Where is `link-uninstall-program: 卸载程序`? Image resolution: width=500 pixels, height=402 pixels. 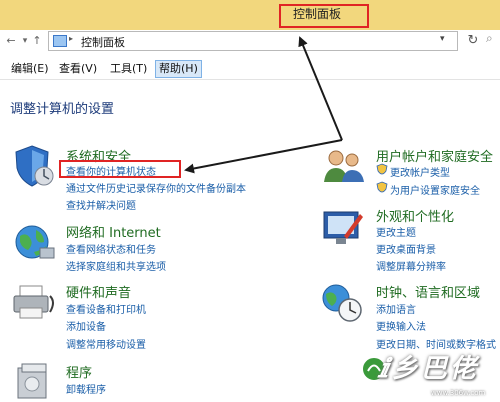
link-uninstall-program: 卸载程序 is located at coordinates (86, 388).